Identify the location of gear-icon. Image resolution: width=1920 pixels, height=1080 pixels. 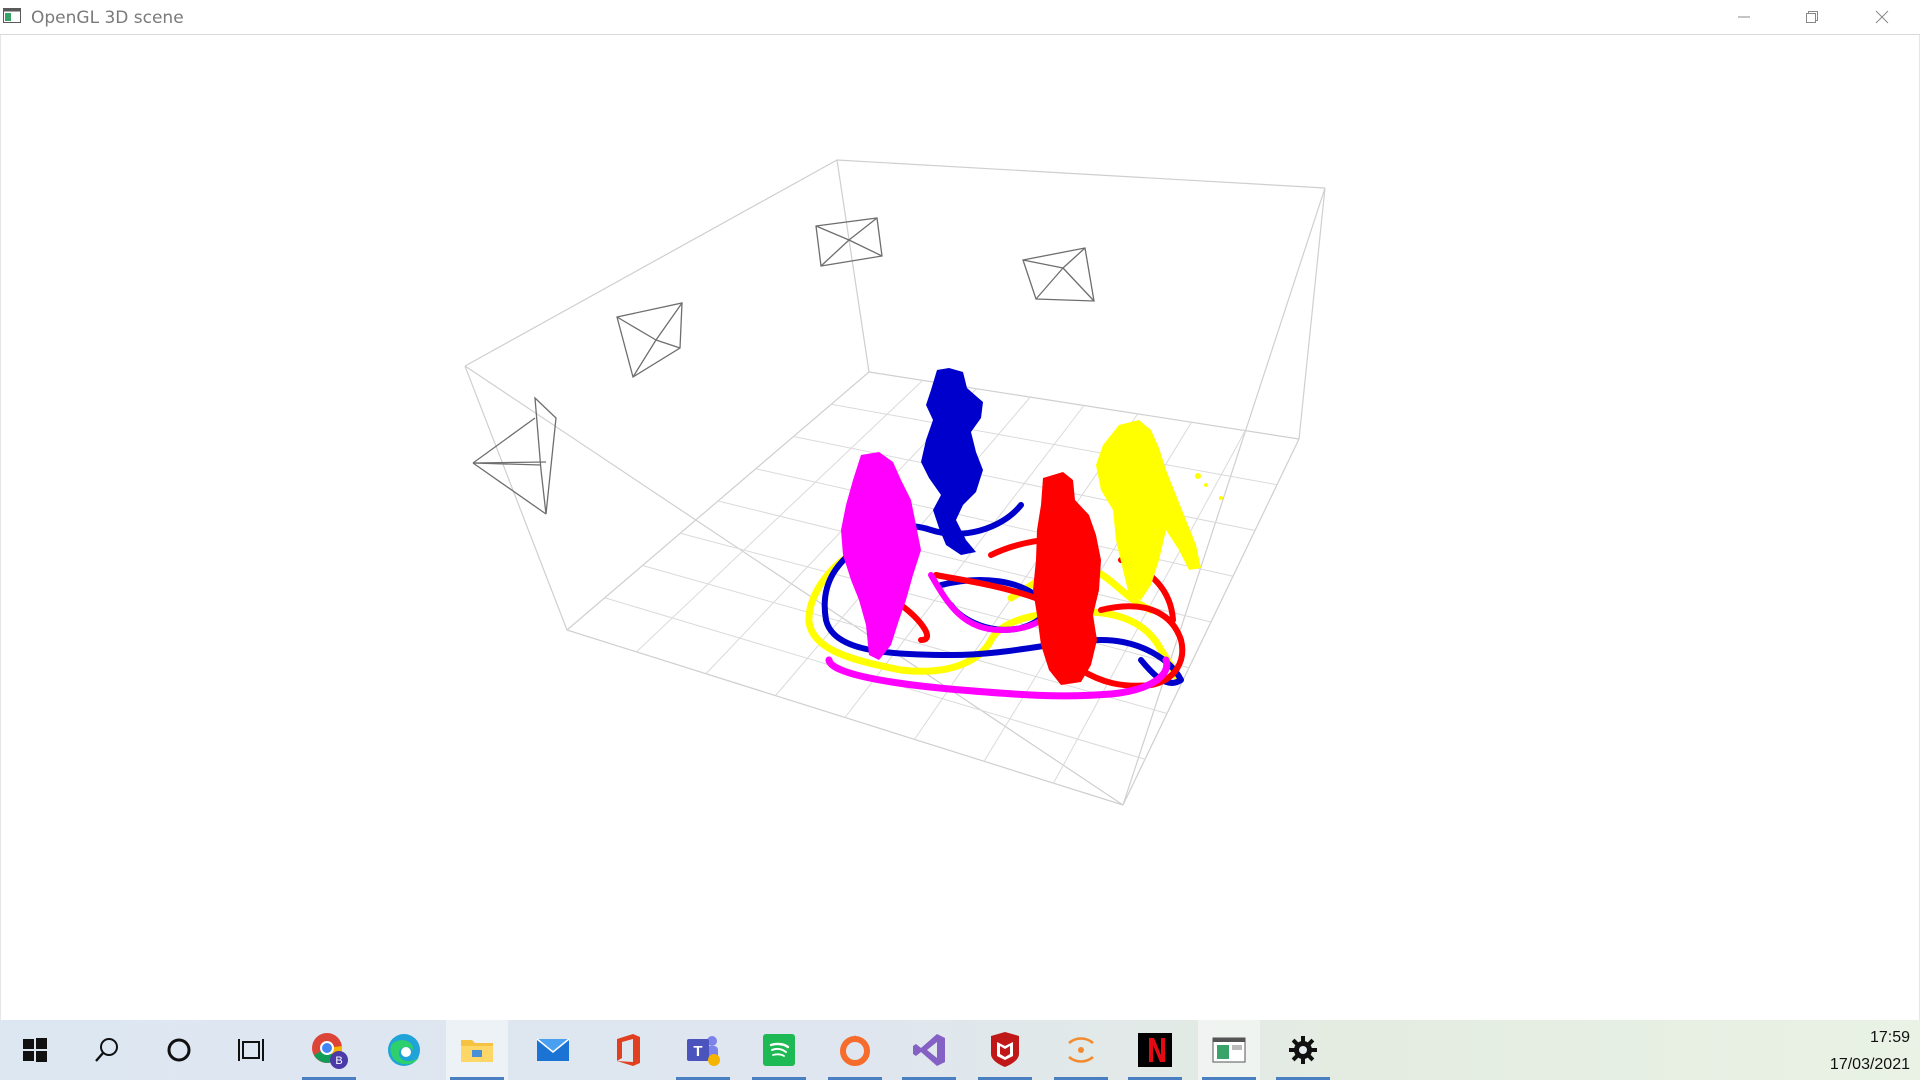
(1303, 1050).